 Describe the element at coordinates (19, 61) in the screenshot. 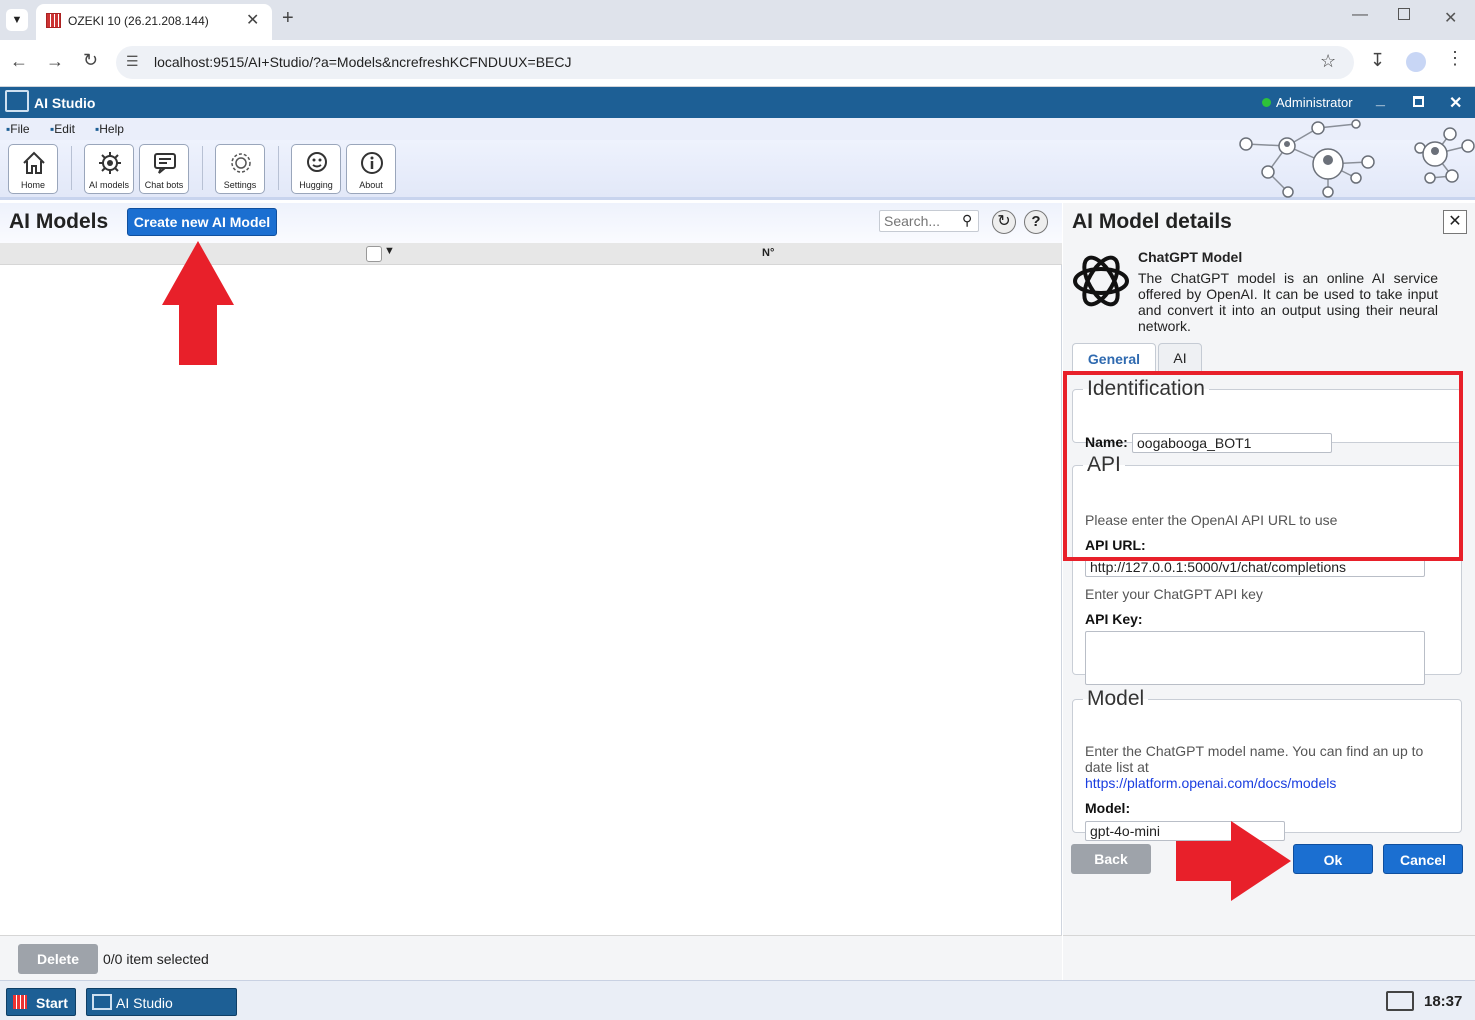

I see `back-icon: ←` at that location.